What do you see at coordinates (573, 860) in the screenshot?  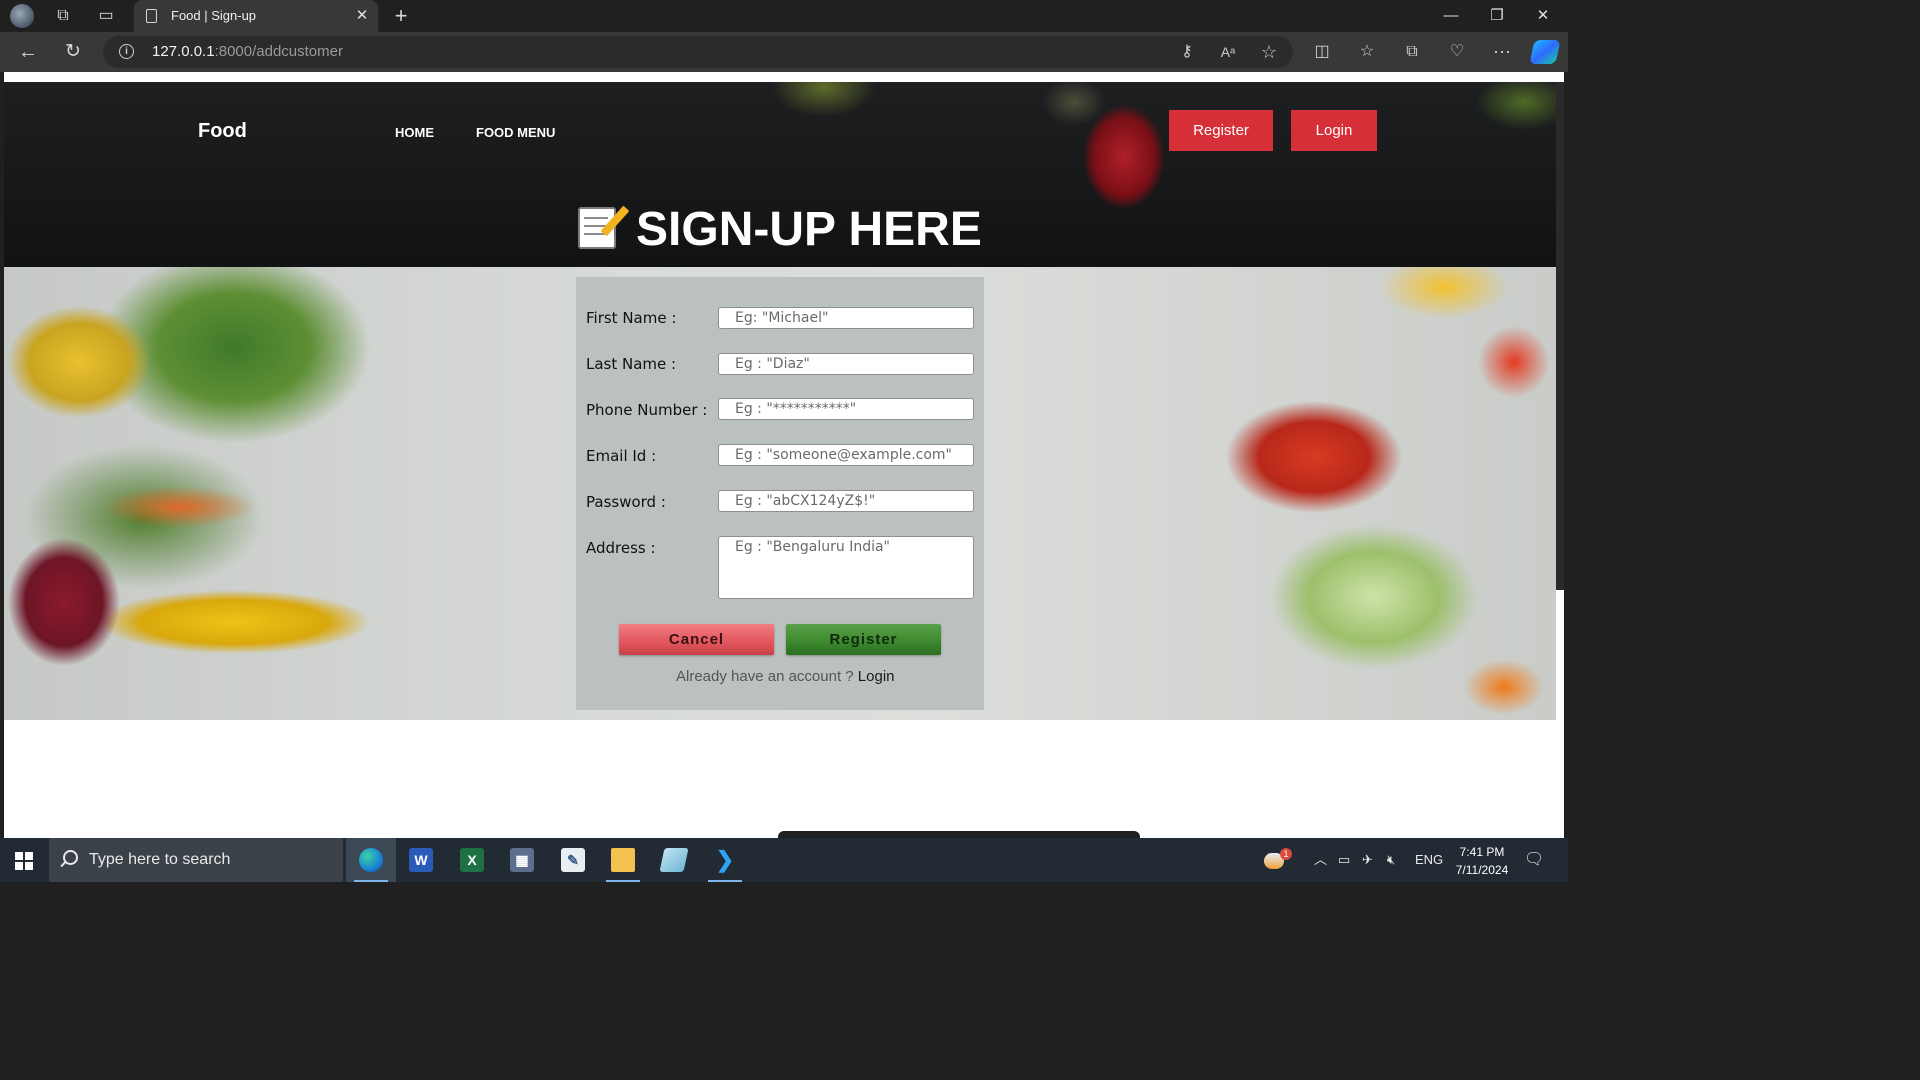 I see `whiteboard-taskbar-icon: ✎` at bounding box center [573, 860].